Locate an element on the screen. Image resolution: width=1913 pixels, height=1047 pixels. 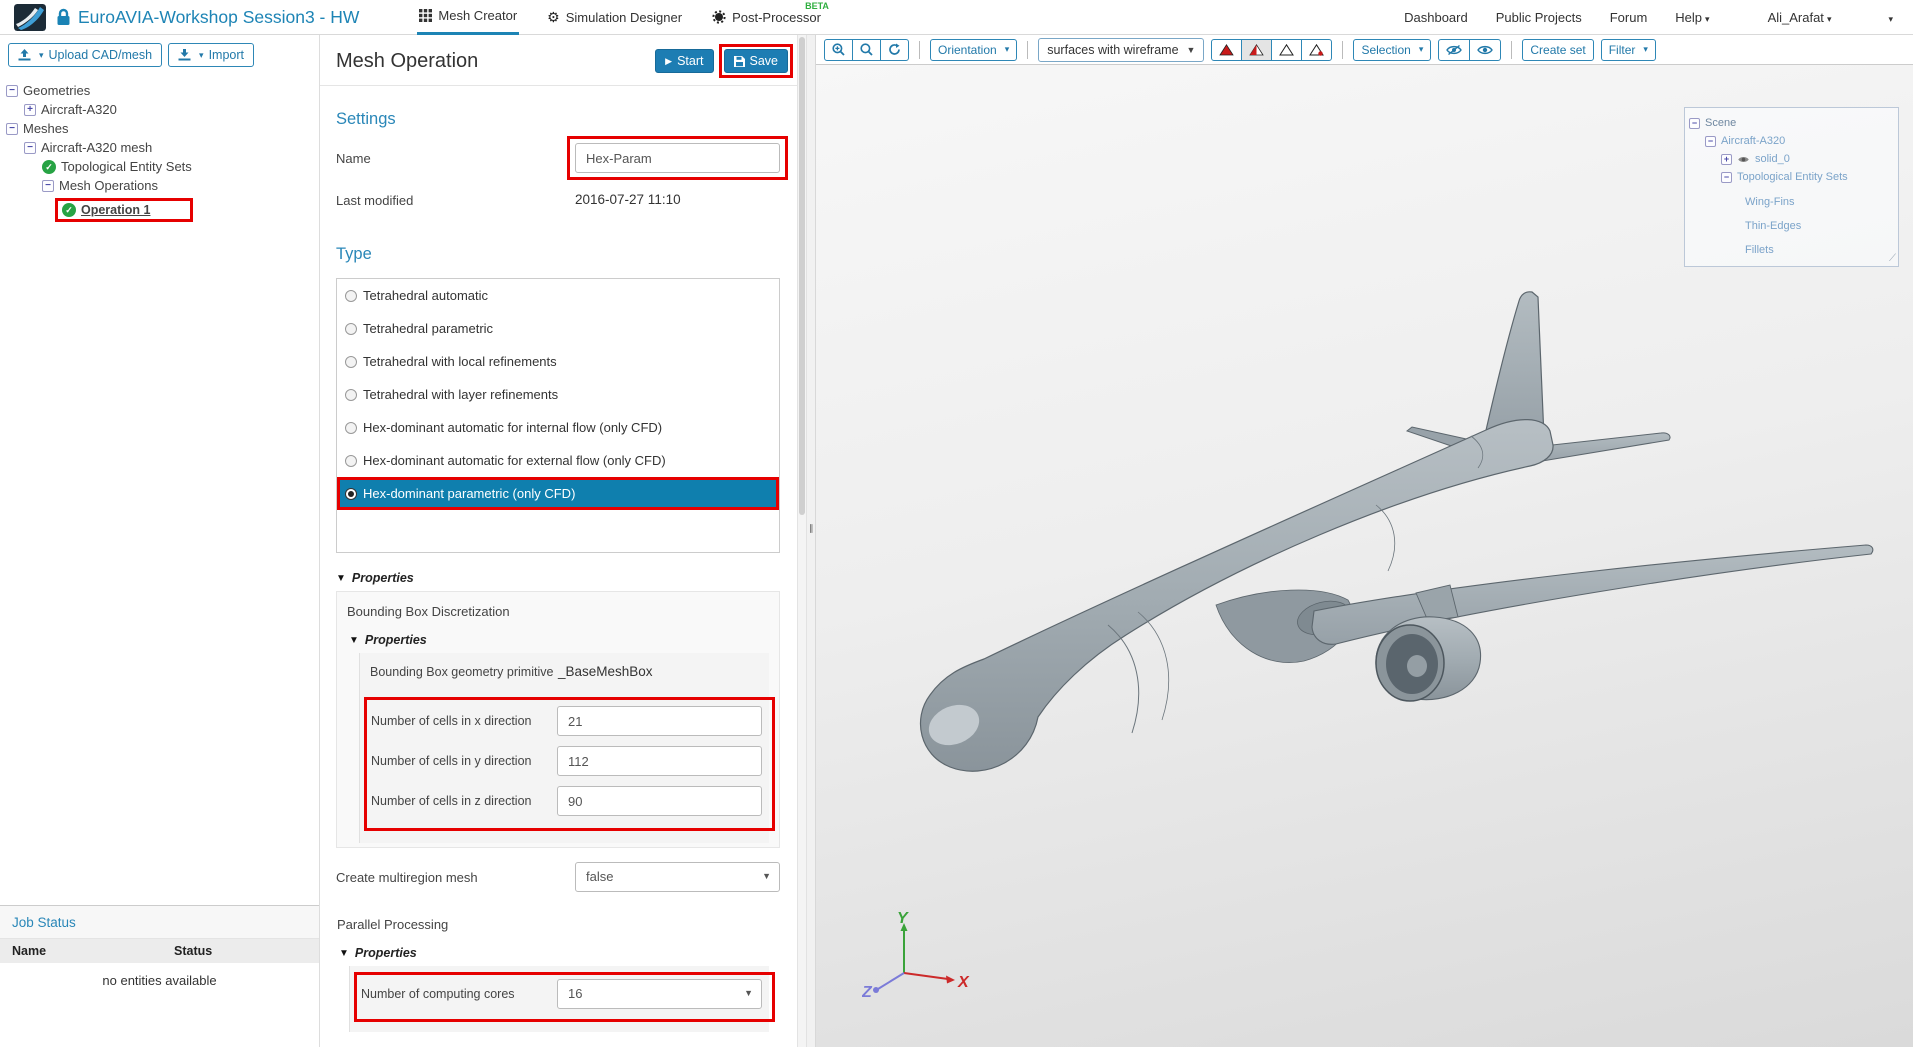
nav-dashboard: Dashboard is located at coordinates (1436, 17).